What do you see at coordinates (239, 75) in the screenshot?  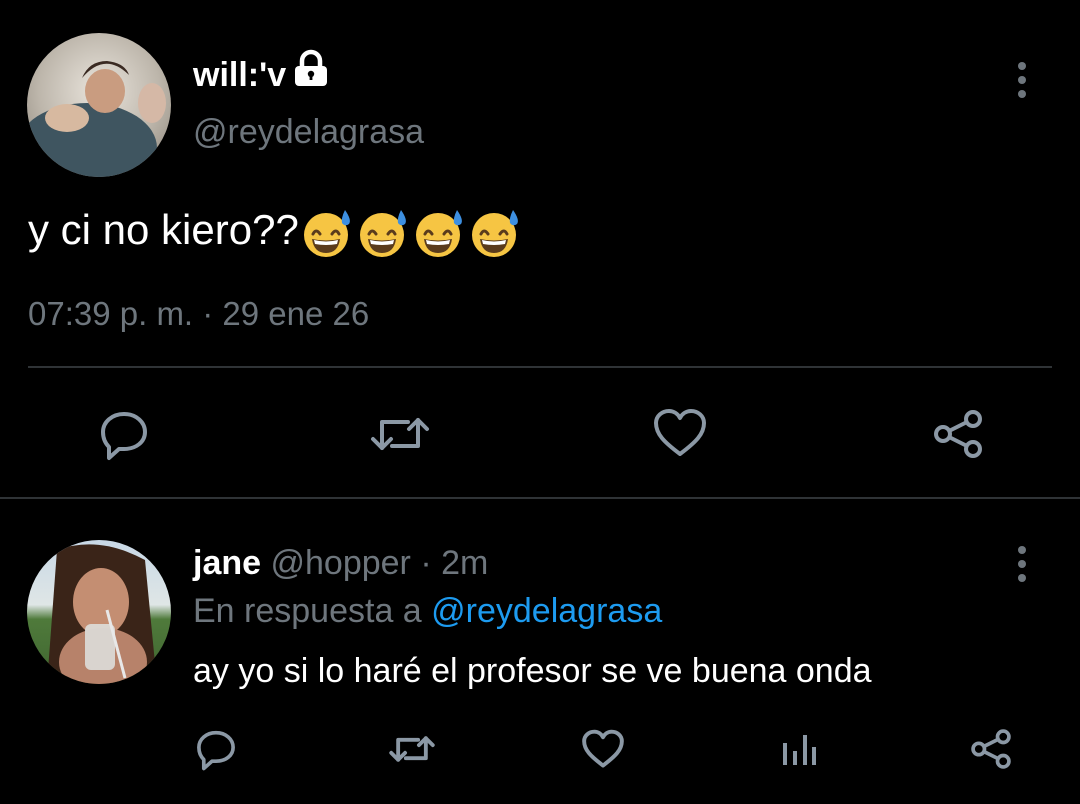 I see `author-name-text: will:'v` at bounding box center [239, 75].